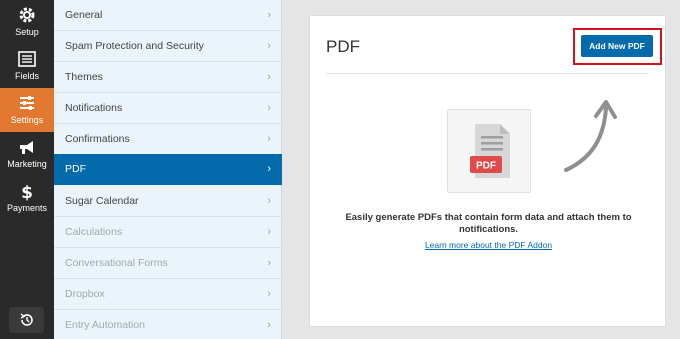 Image resolution: width=680 pixels, height=339 pixels. I want to click on menu-item-dropbox: Dropbox ›, so click(168, 294).